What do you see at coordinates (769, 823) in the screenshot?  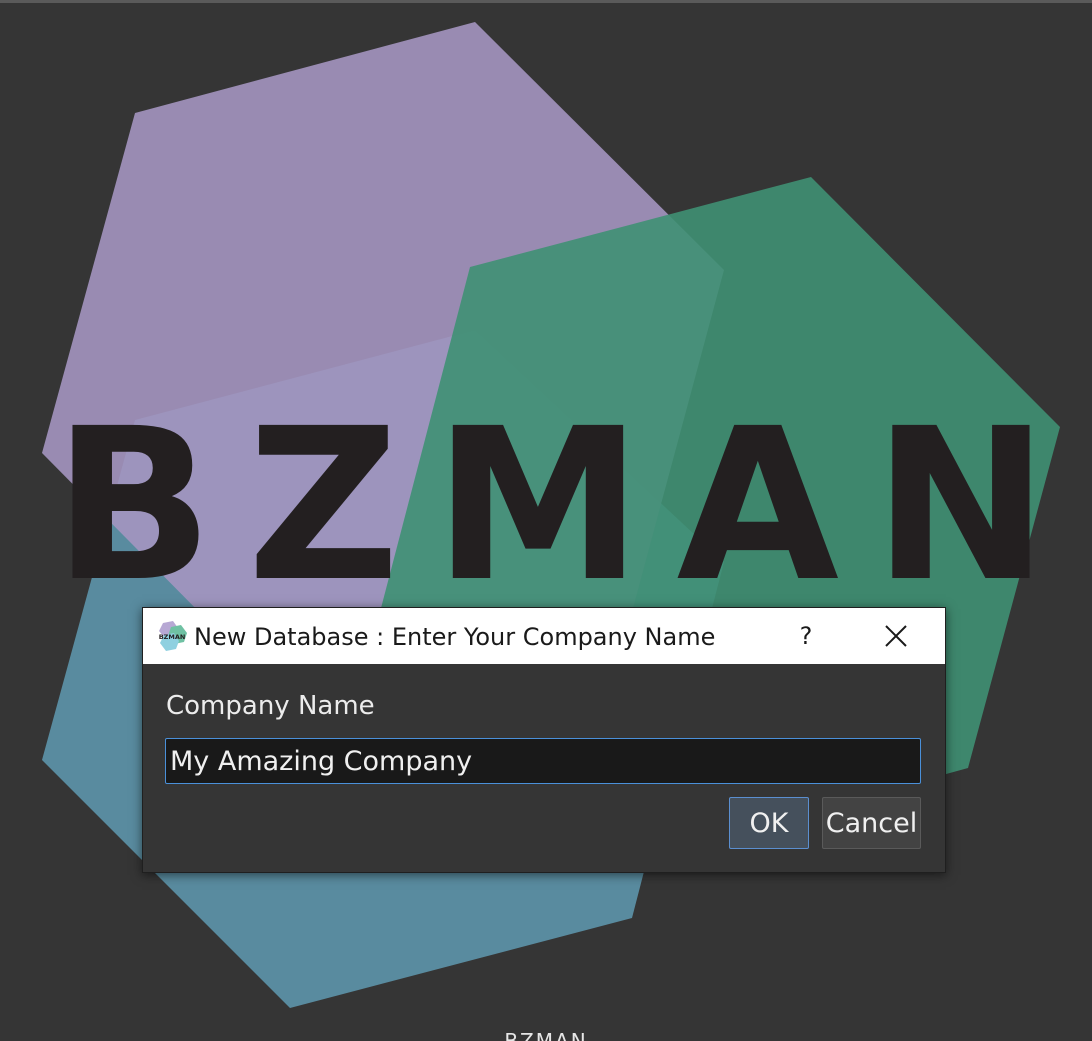 I see `ok-button: OK` at bounding box center [769, 823].